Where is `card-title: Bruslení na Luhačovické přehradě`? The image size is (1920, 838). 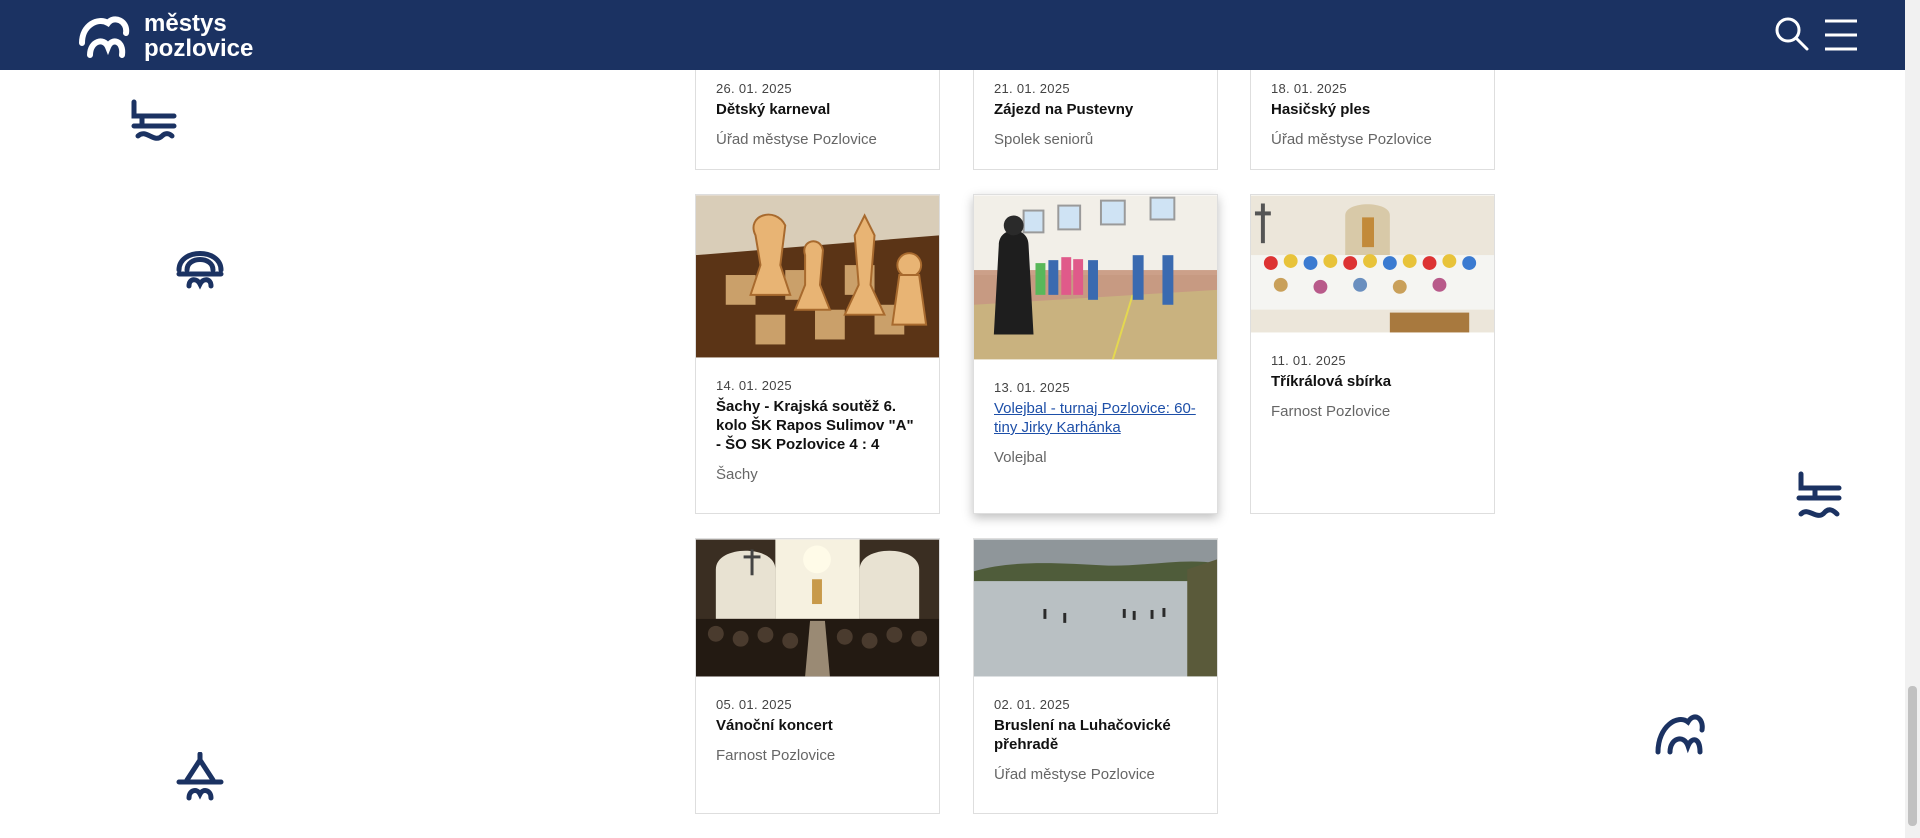
card-title: Bruslení na Luhačovické přehradě is located at coordinates (1095, 735).